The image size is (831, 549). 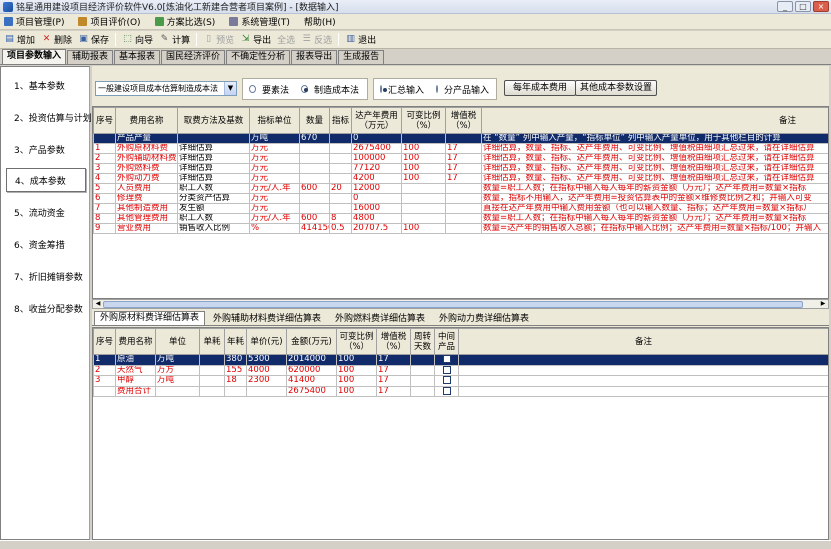 I want to click on chevron-down-icon: ▼, so click(x=230, y=88).